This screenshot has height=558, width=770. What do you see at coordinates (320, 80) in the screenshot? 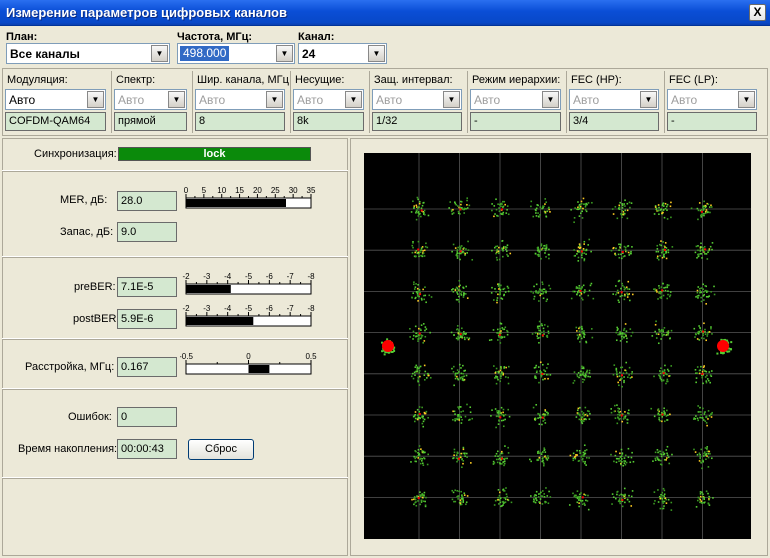
I see `param-label: Несущие:` at bounding box center [320, 80].